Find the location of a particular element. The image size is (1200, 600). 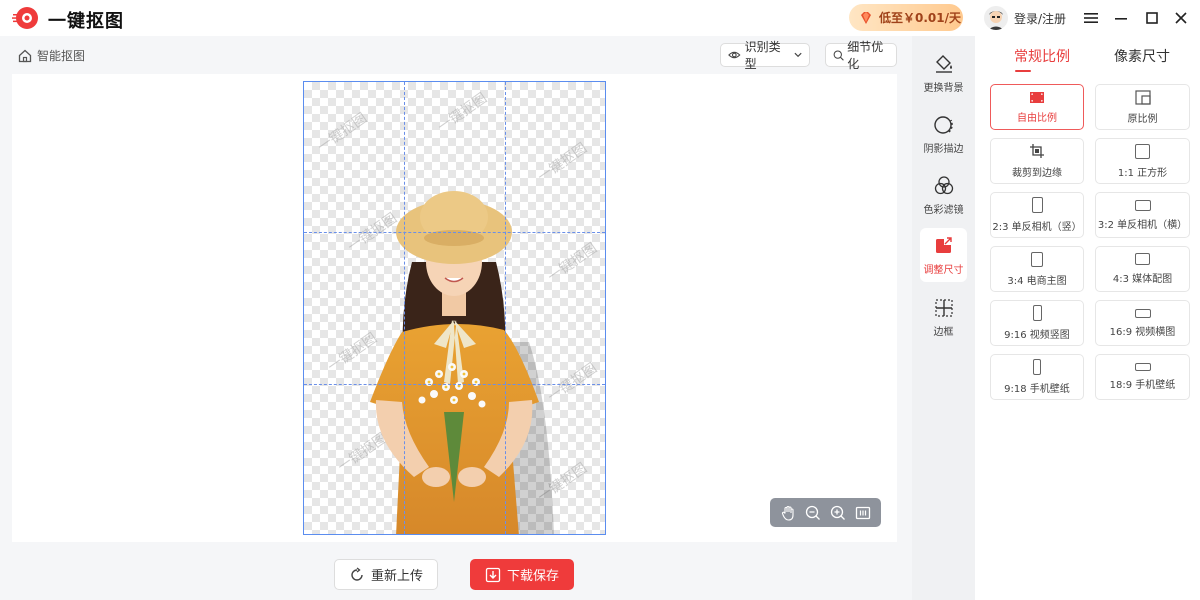

ratio-4-3: 4:3 媒体配图 is located at coordinates (1142, 269).